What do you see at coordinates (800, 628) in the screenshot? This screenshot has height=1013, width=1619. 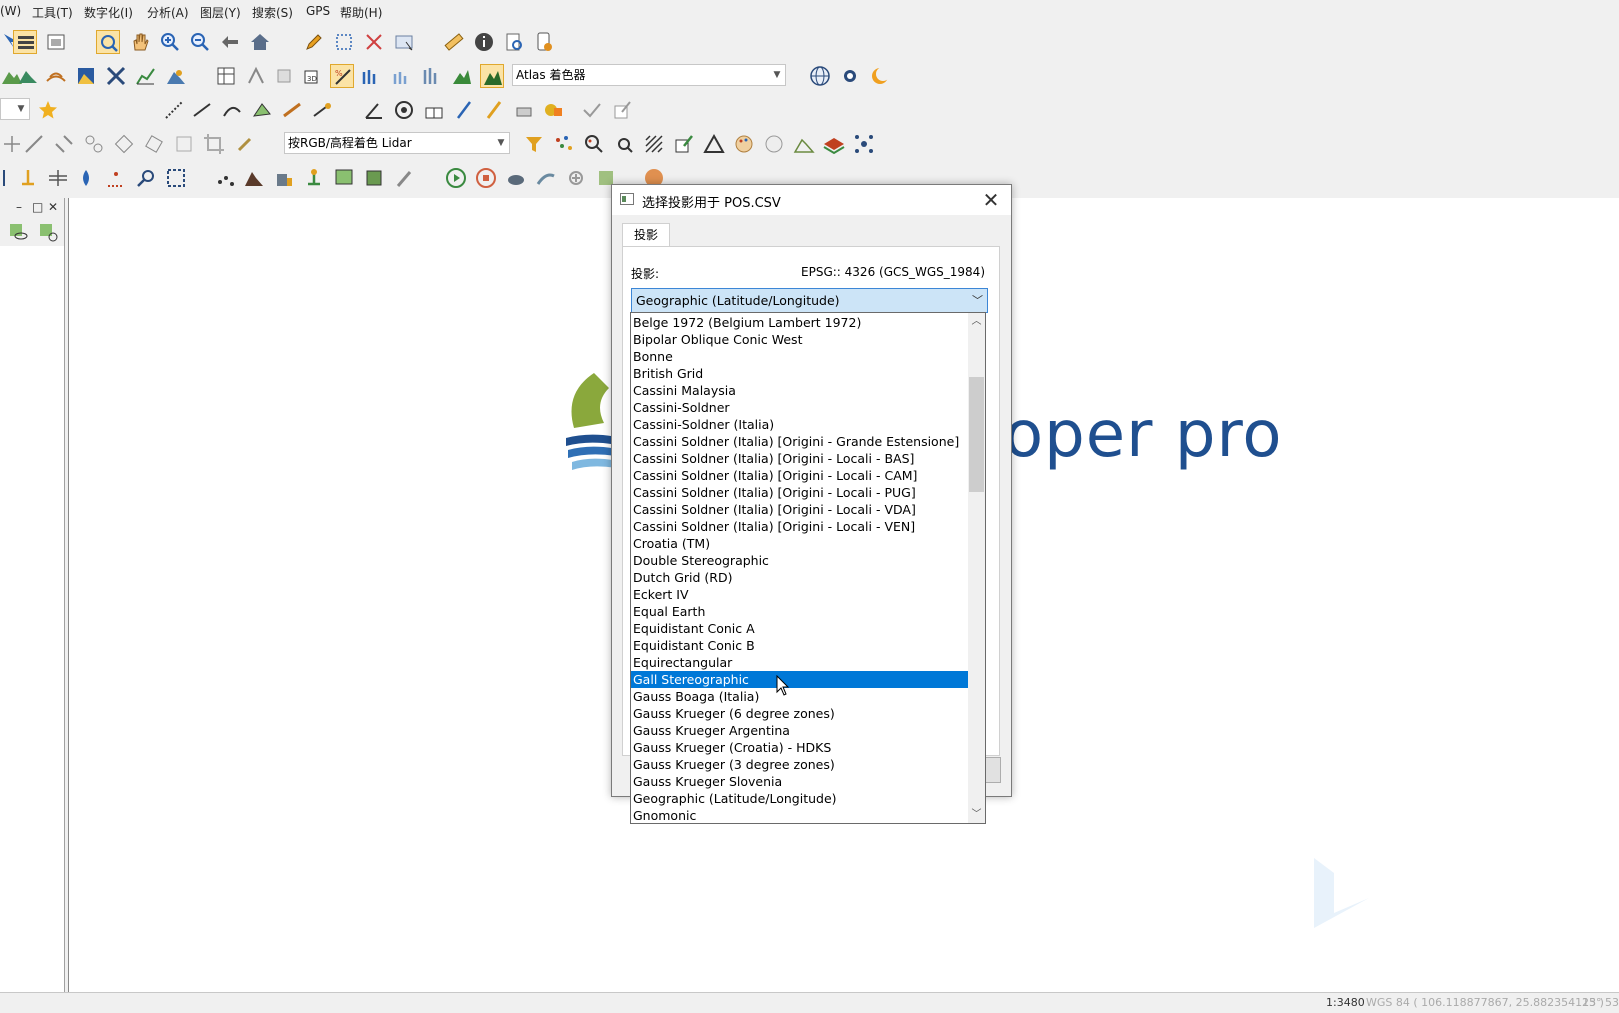 I see `dropdown-option: Equidistant Conic A` at bounding box center [800, 628].